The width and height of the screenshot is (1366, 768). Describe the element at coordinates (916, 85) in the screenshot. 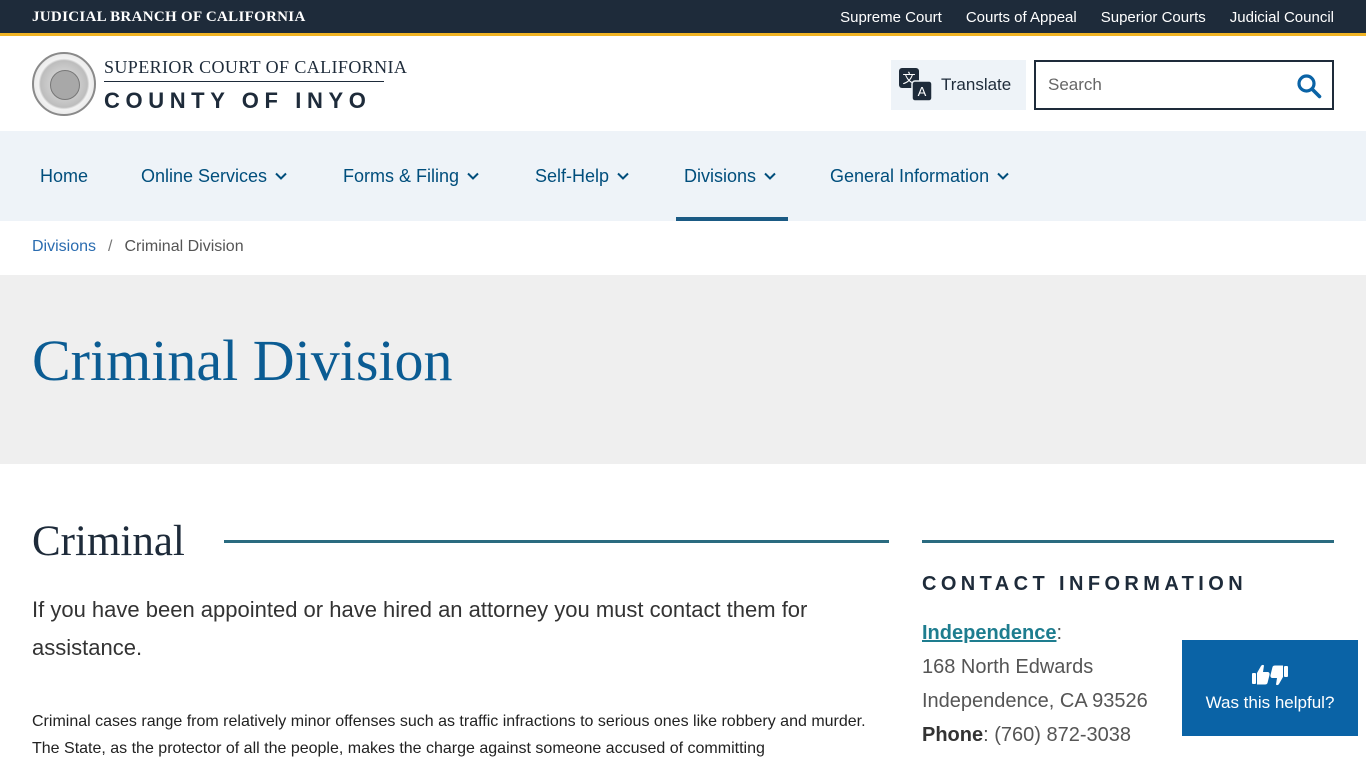

I see `translate-icon: 文 A` at that location.